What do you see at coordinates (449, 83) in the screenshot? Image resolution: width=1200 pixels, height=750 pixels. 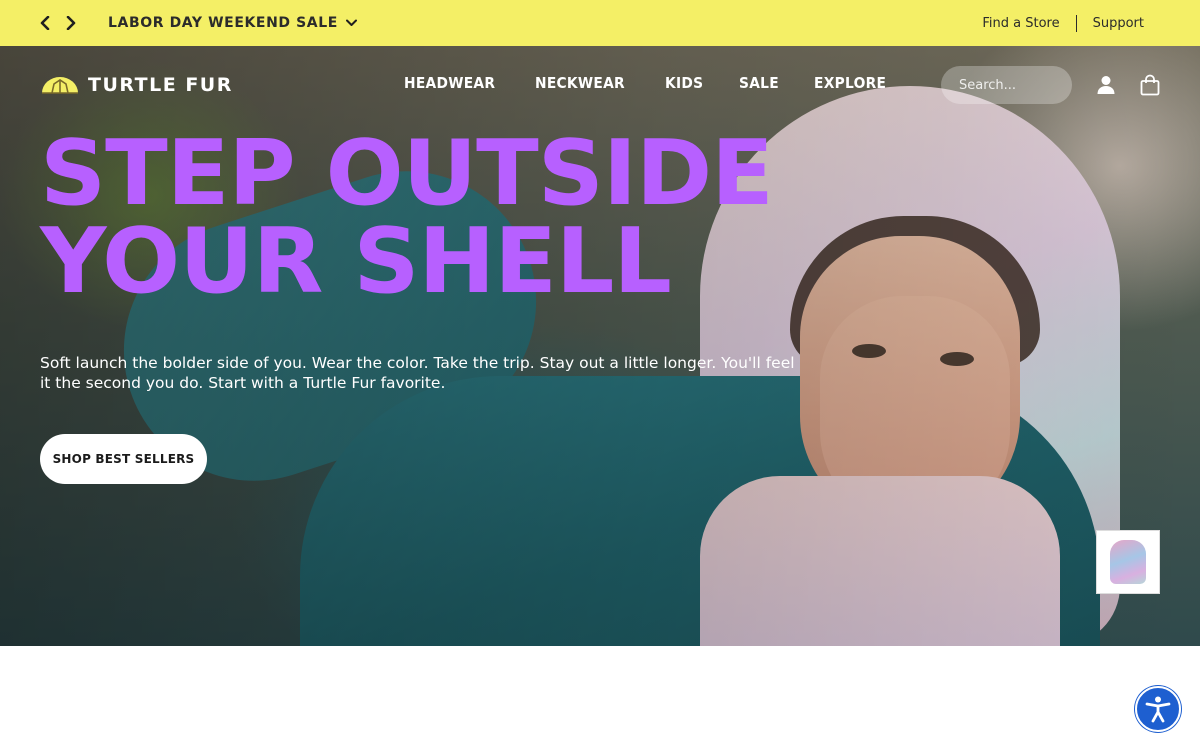 I see `nav-item-headwear: HEADWEAR` at bounding box center [449, 83].